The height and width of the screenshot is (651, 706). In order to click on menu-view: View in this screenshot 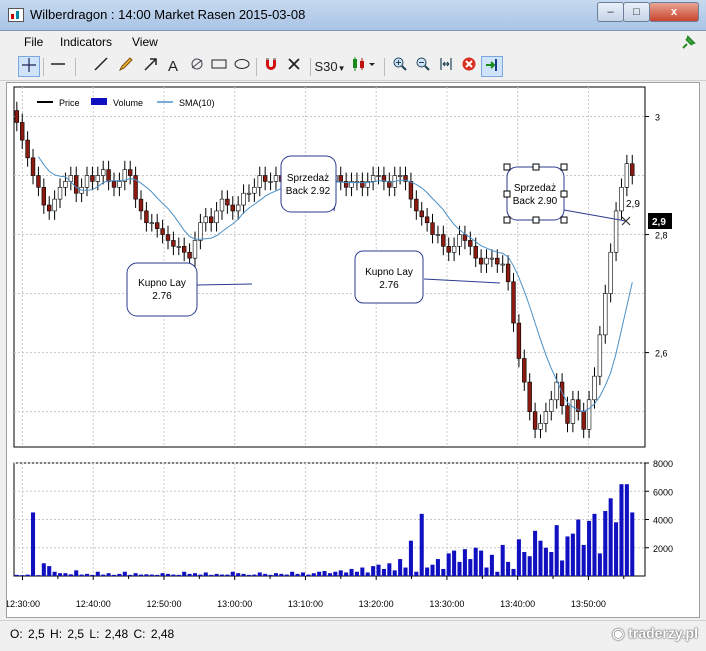, I will do `click(145, 42)`.